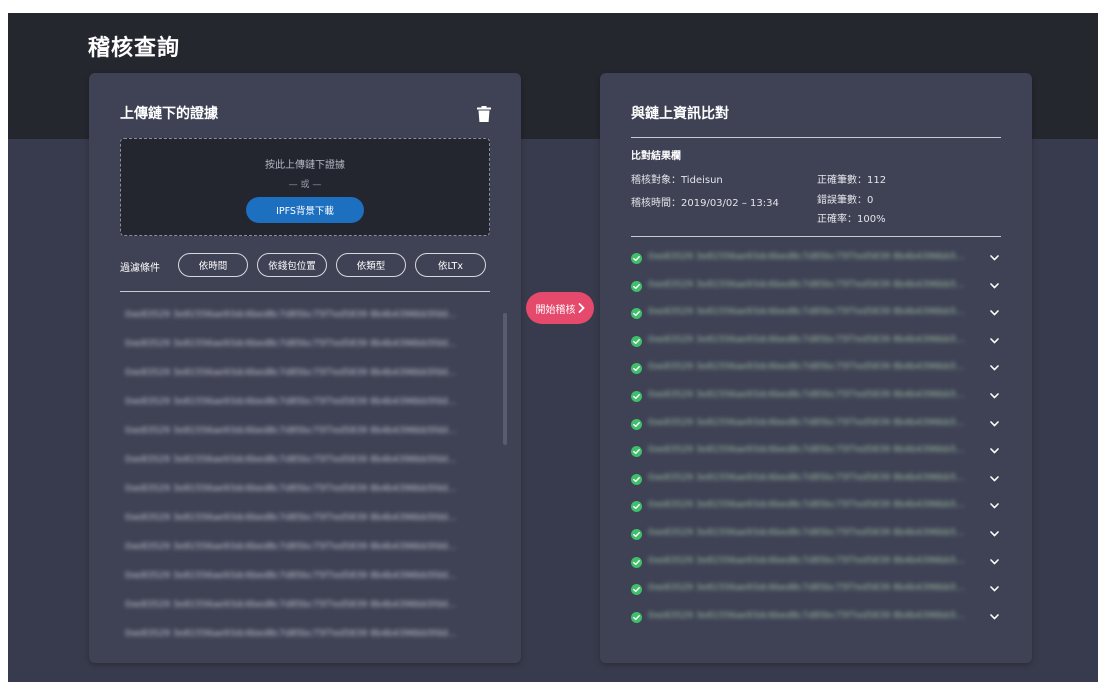 This screenshot has height=682, width=1098. I want to click on filter-label: 過濾條件, so click(140, 268).